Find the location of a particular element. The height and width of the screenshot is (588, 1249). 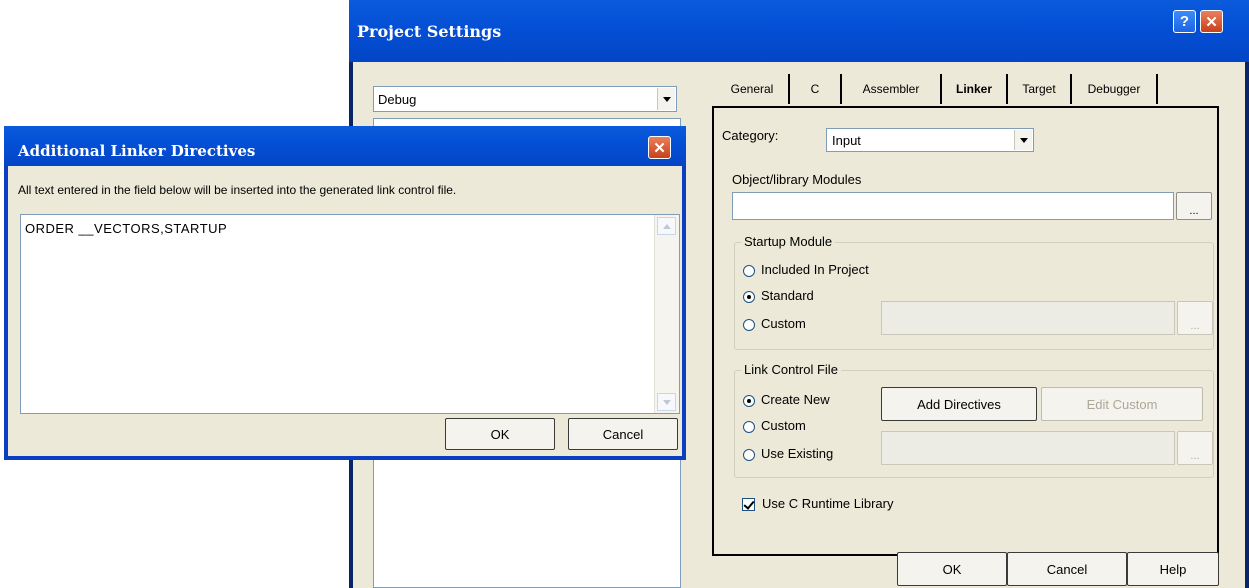

category-label: Category: is located at coordinates (750, 135).